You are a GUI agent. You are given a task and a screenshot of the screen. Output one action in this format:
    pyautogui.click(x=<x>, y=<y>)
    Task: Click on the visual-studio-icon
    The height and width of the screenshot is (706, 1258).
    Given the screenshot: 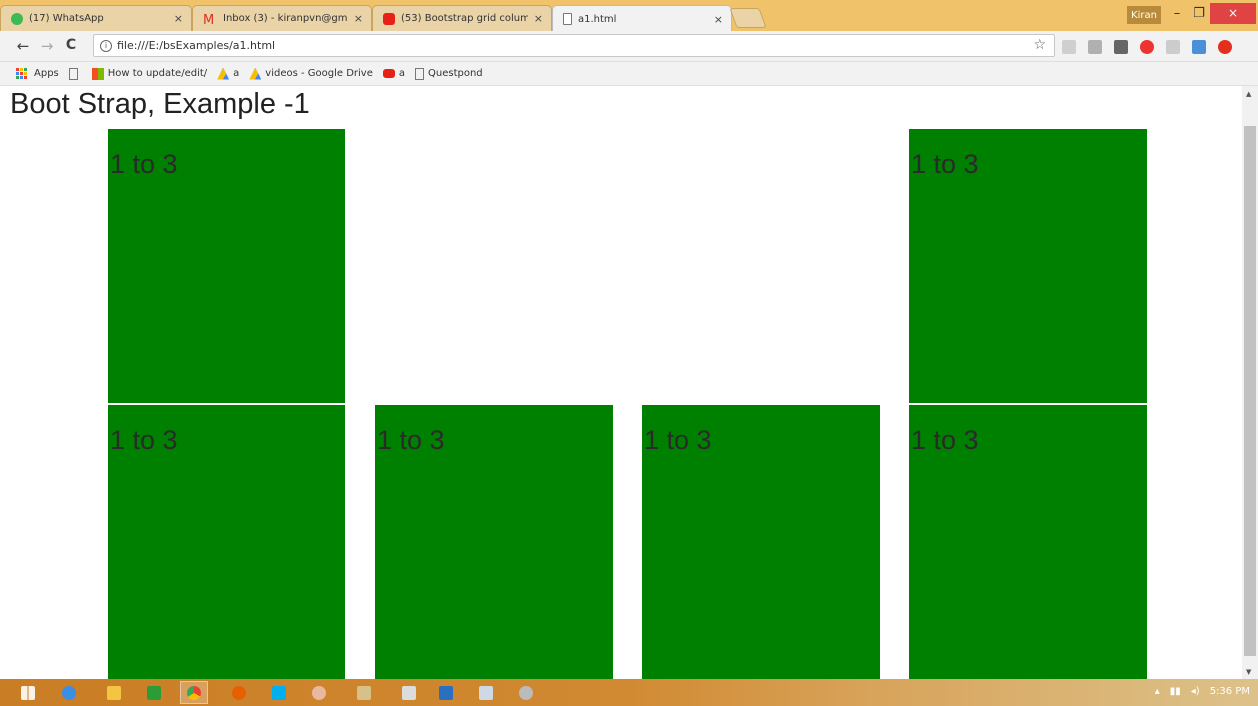 What is the action you would take?
    pyautogui.click(x=446, y=692)
    